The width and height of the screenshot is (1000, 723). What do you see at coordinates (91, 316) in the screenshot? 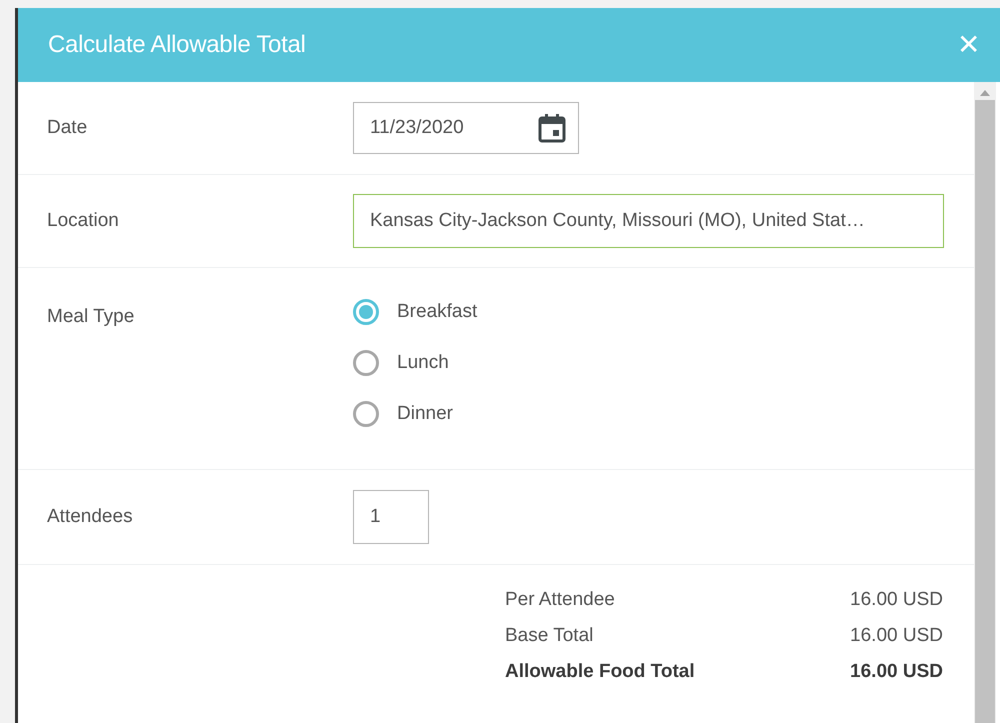
I see `field-label: Meal Type` at bounding box center [91, 316].